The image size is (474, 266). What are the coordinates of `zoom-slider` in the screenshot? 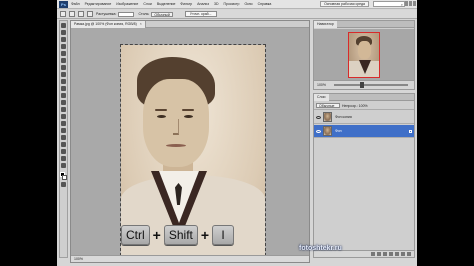 It's located at (371, 85).